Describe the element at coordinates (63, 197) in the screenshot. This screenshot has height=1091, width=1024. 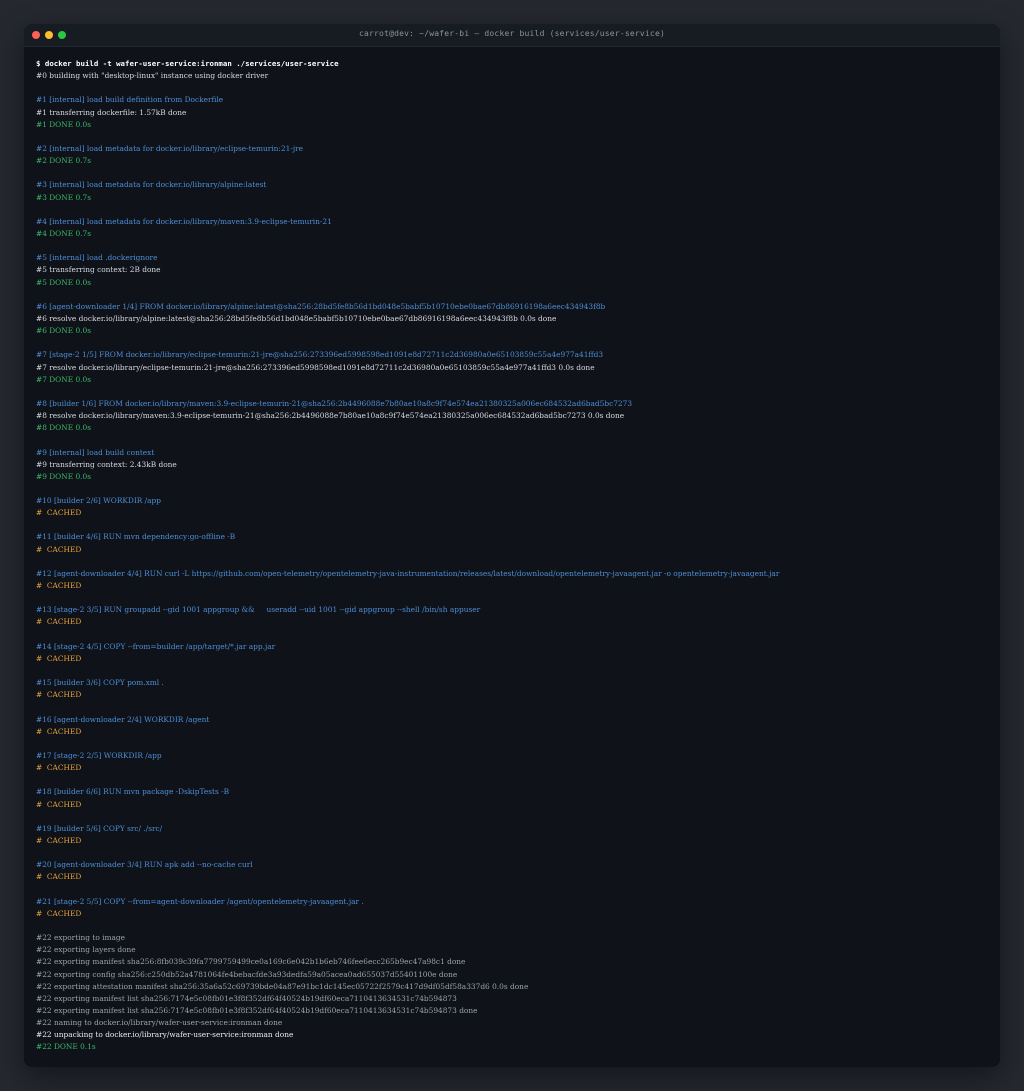
I see `terminal-line: #3 DONE 0.7s` at that location.